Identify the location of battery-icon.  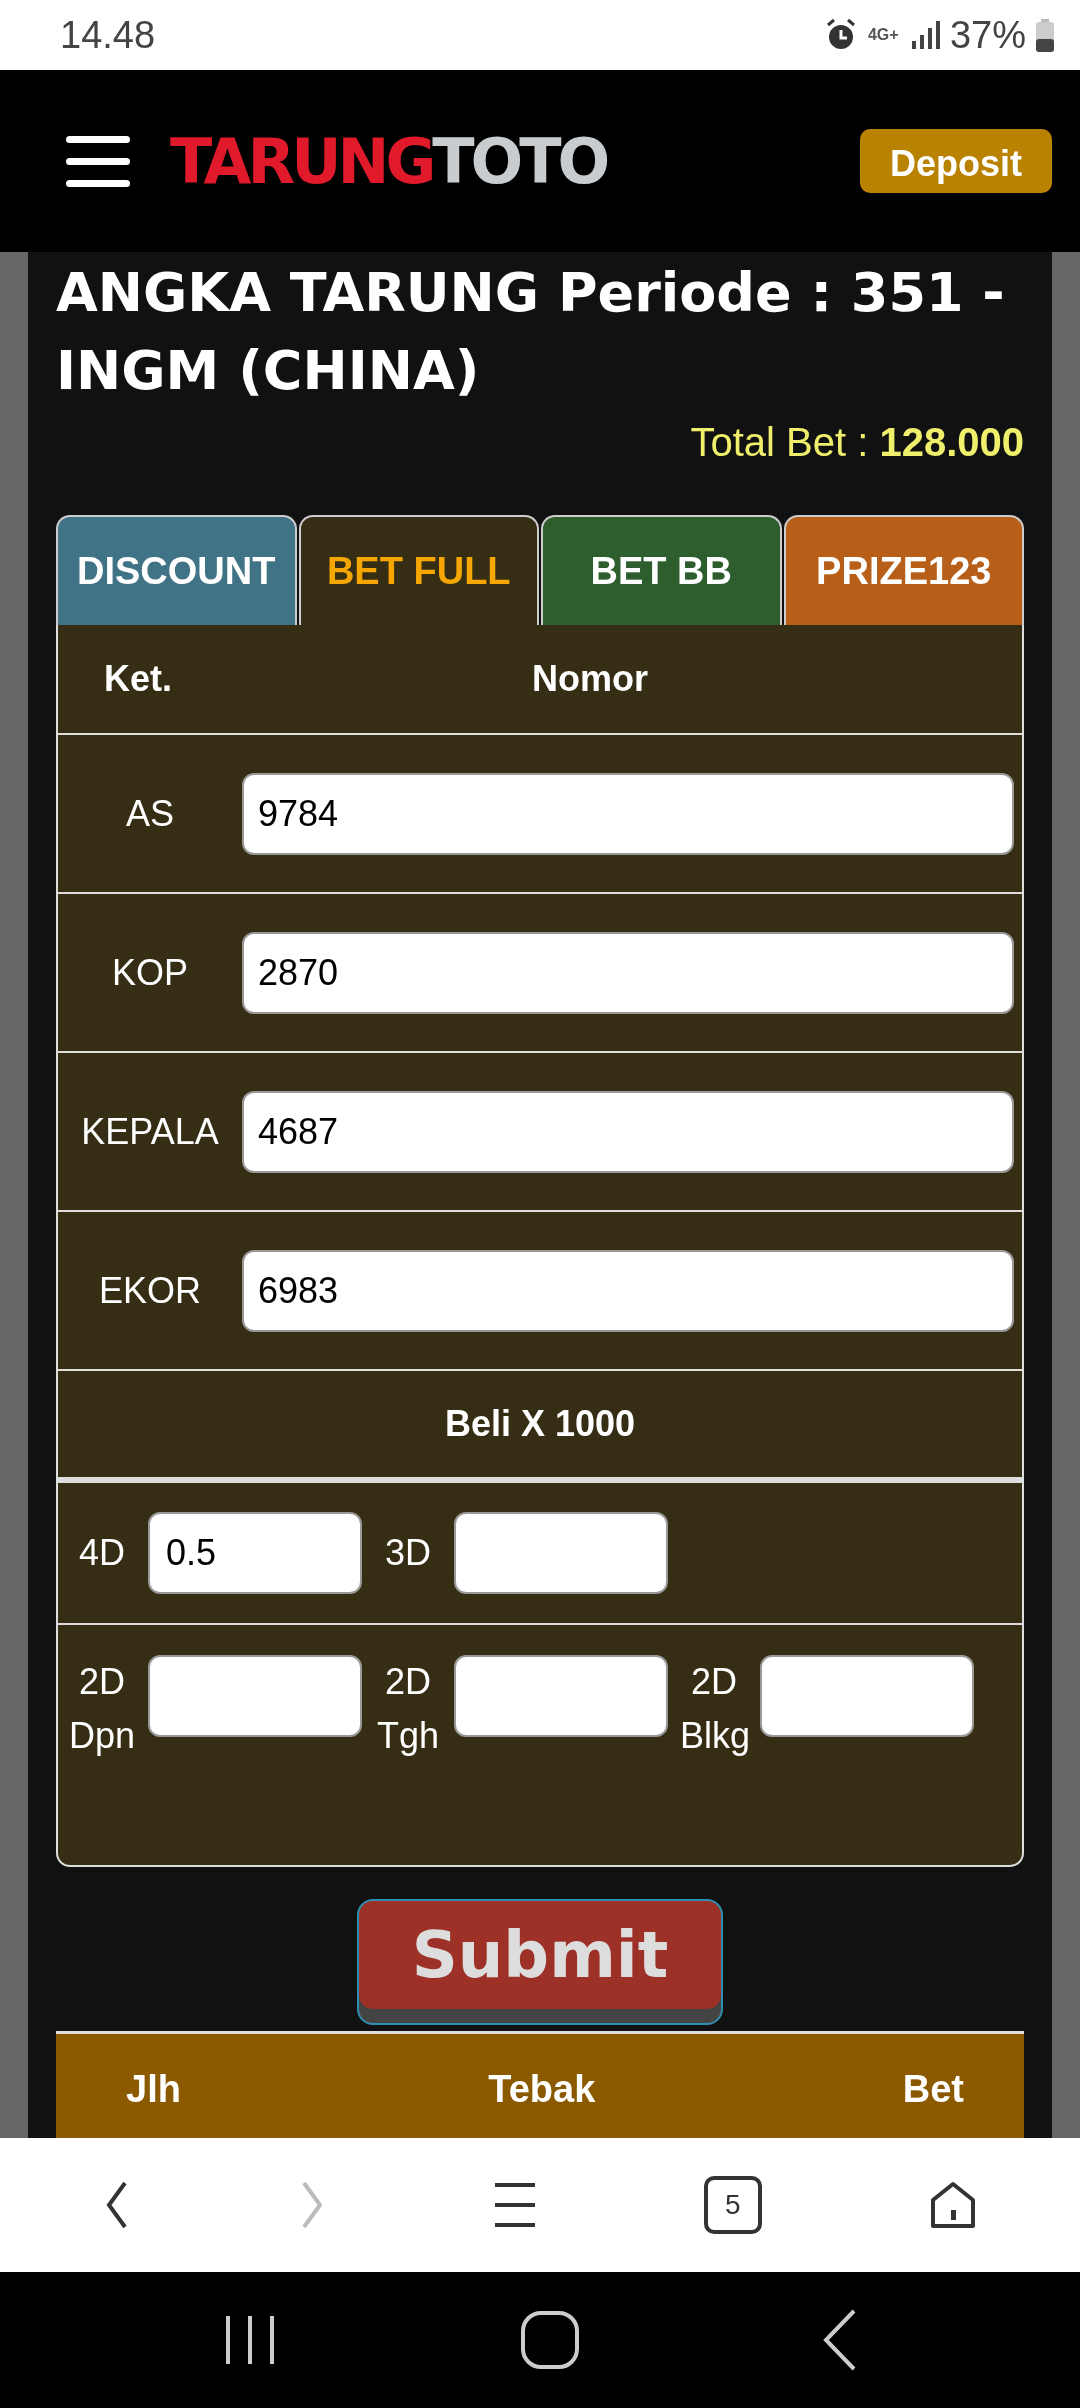
(1045, 35).